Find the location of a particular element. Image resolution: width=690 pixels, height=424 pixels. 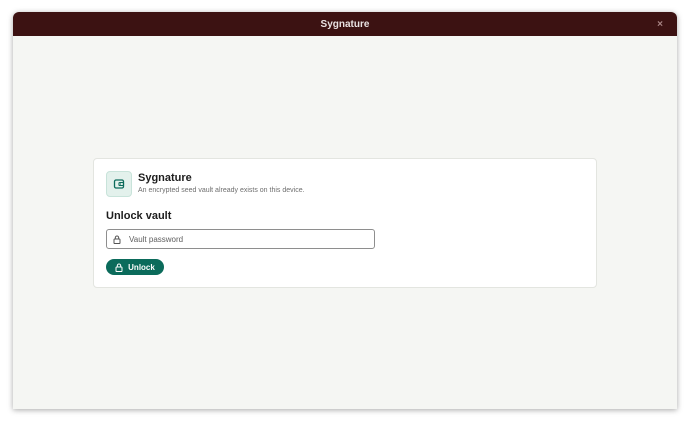

vault-password-input is located at coordinates (244, 239).